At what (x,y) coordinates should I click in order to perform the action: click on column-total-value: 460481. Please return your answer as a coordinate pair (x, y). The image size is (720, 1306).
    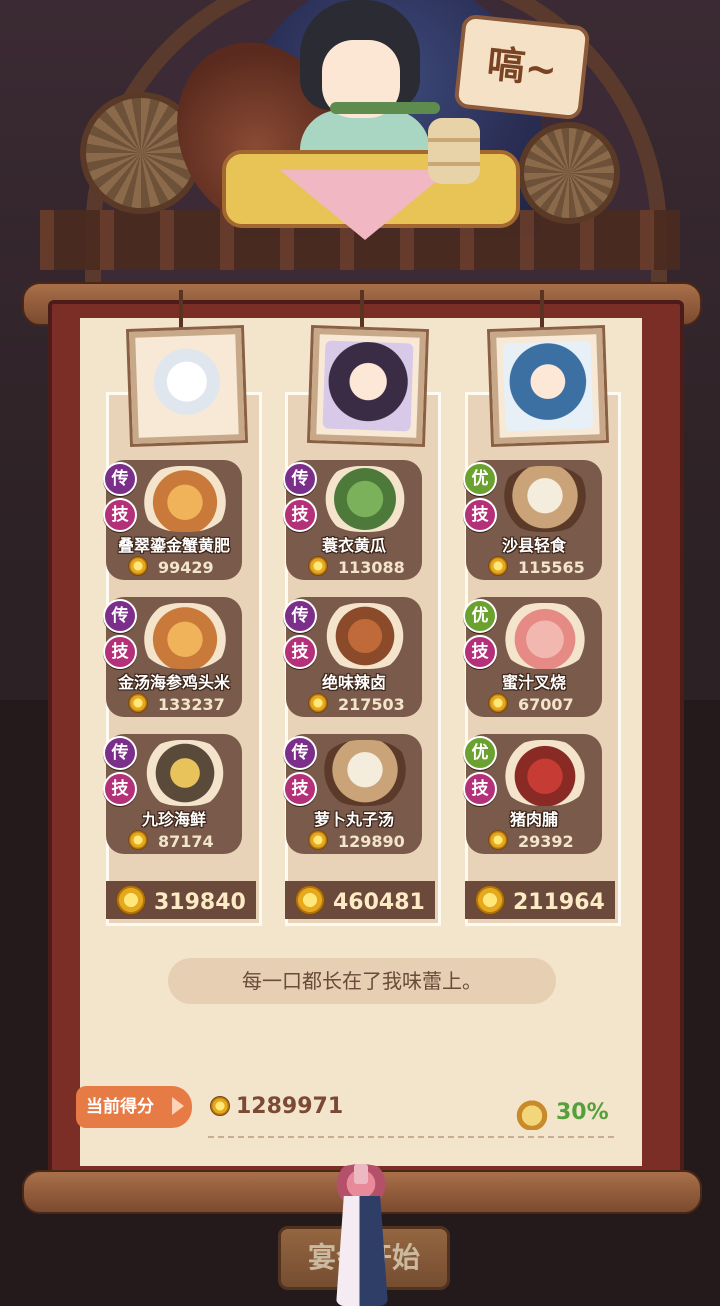
    Looking at the image, I should click on (379, 902).